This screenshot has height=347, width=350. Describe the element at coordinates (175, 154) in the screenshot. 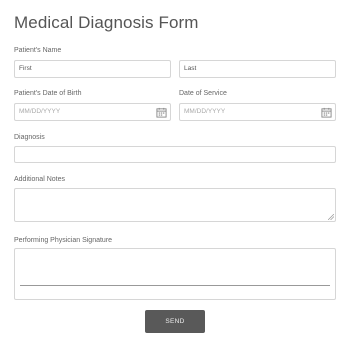

I see `diagnosis-input` at that location.